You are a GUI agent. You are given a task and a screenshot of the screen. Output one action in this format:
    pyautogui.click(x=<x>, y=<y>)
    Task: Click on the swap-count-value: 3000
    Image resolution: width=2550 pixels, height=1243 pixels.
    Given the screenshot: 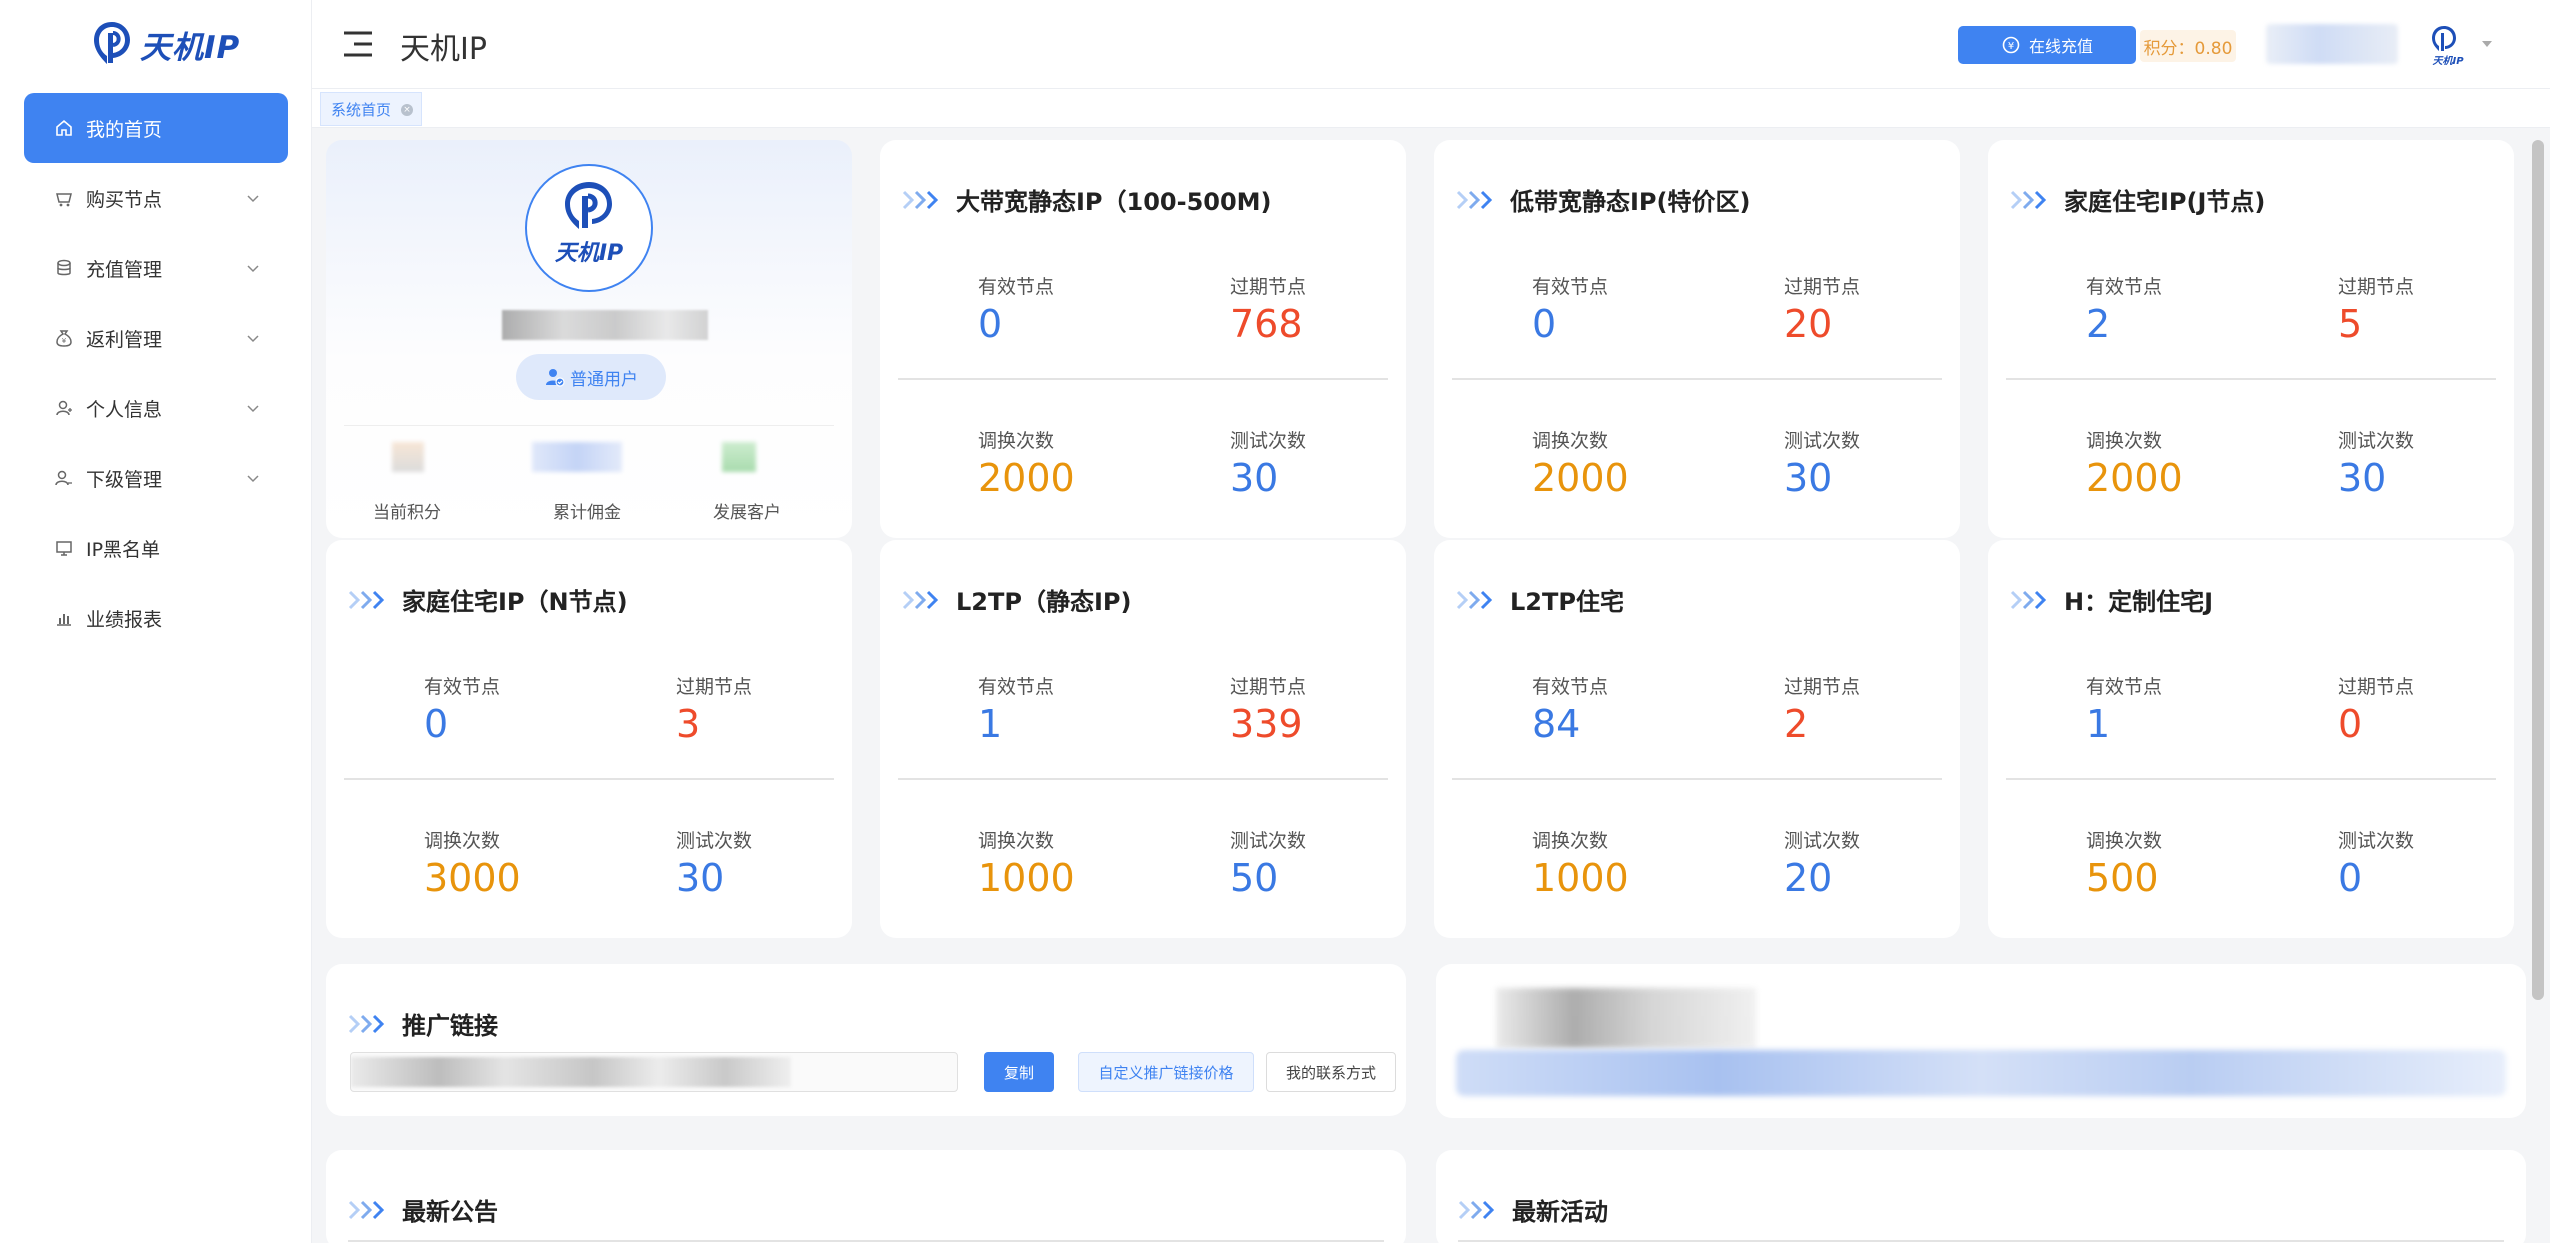 What is the action you would take?
    pyautogui.click(x=472, y=878)
    